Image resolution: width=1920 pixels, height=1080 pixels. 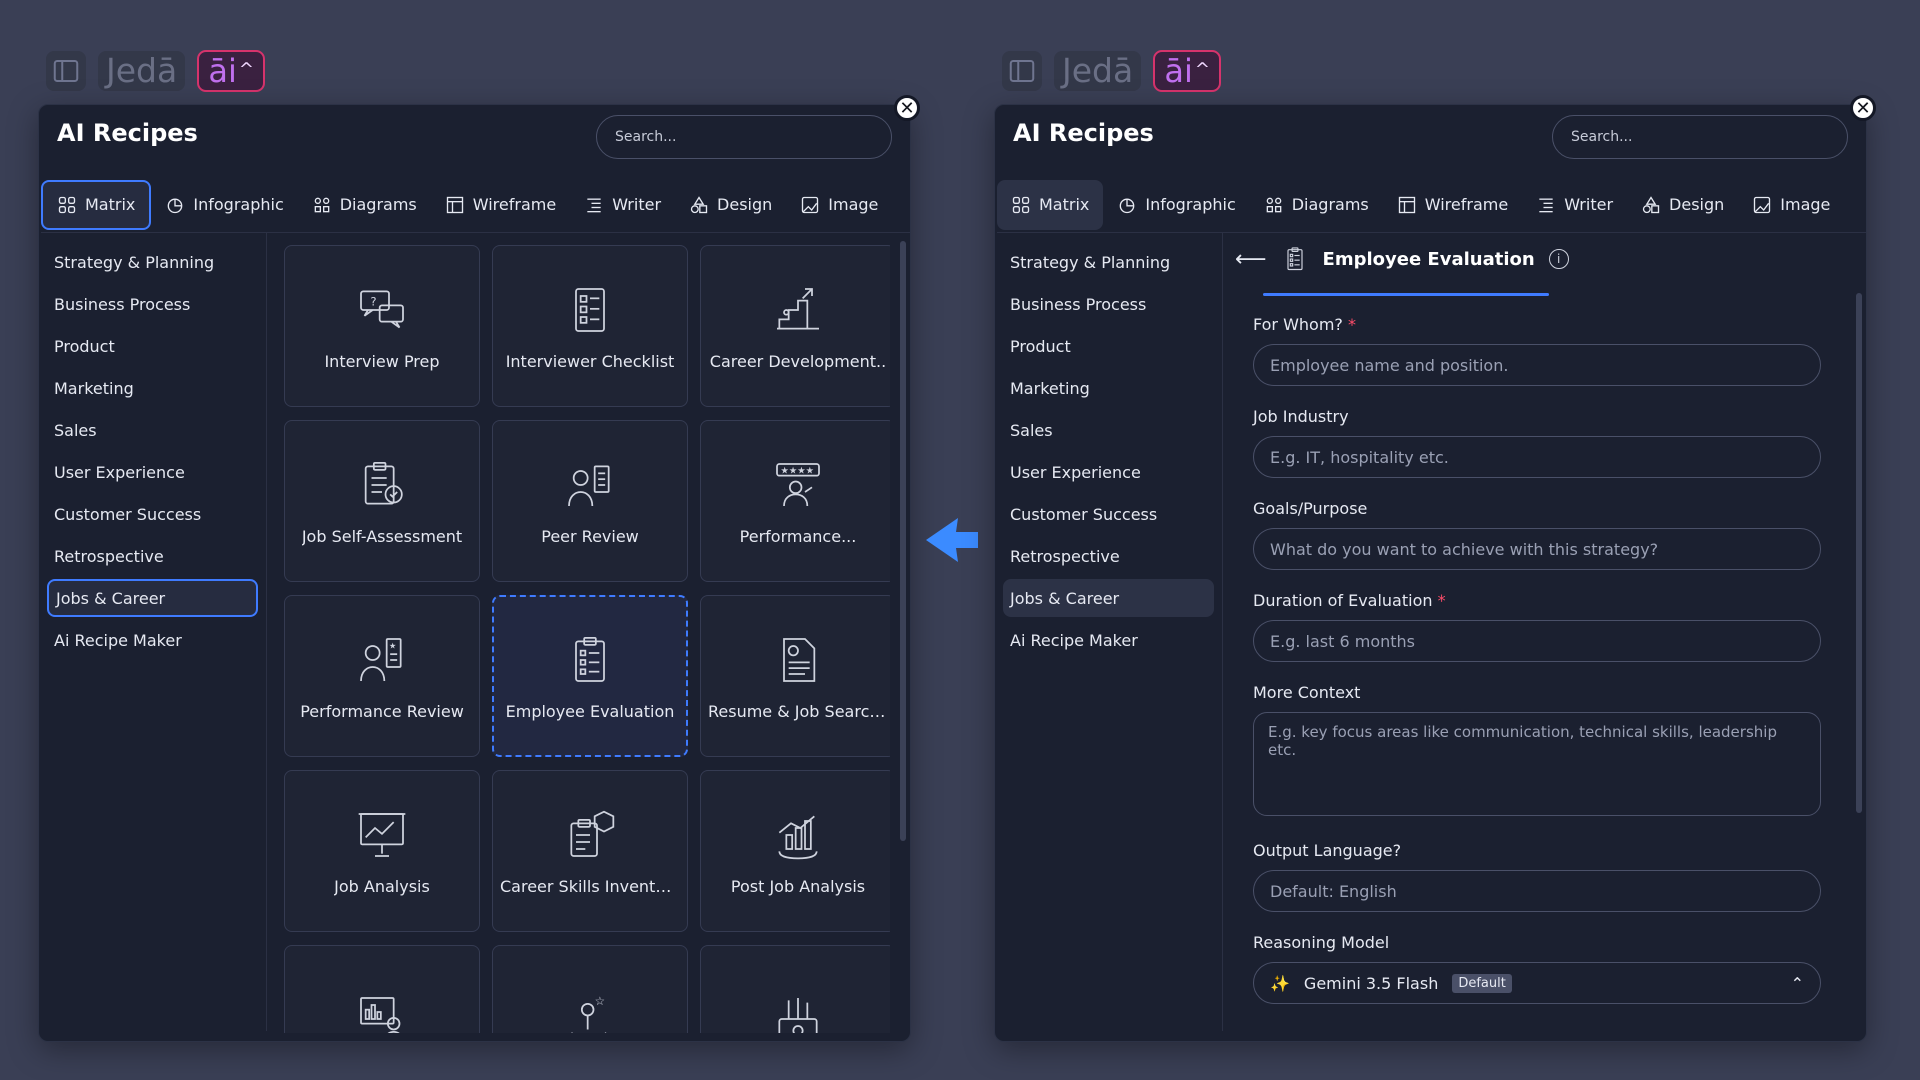 I want to click on evaluation-clipboard-icon, so click(x=590, y=659).